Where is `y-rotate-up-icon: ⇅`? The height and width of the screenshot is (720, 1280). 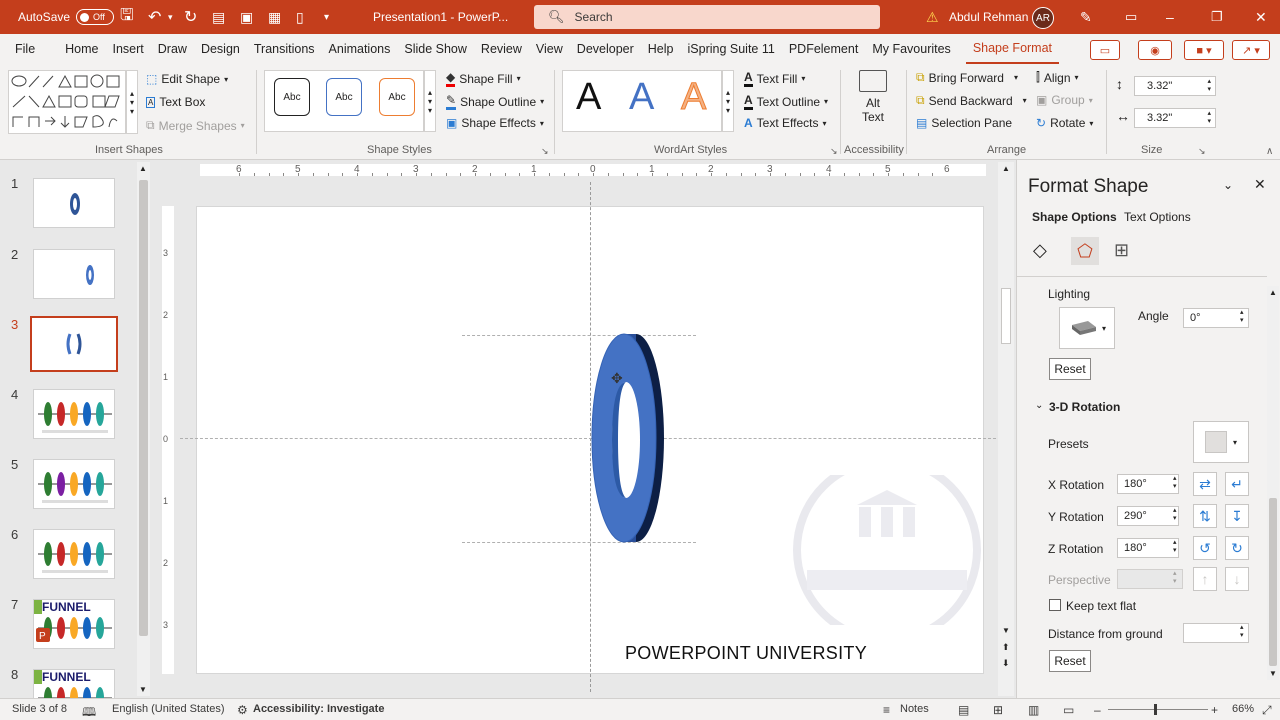 y-rotate-up-icon: ⇅ is located at coordinates (1205, 516).